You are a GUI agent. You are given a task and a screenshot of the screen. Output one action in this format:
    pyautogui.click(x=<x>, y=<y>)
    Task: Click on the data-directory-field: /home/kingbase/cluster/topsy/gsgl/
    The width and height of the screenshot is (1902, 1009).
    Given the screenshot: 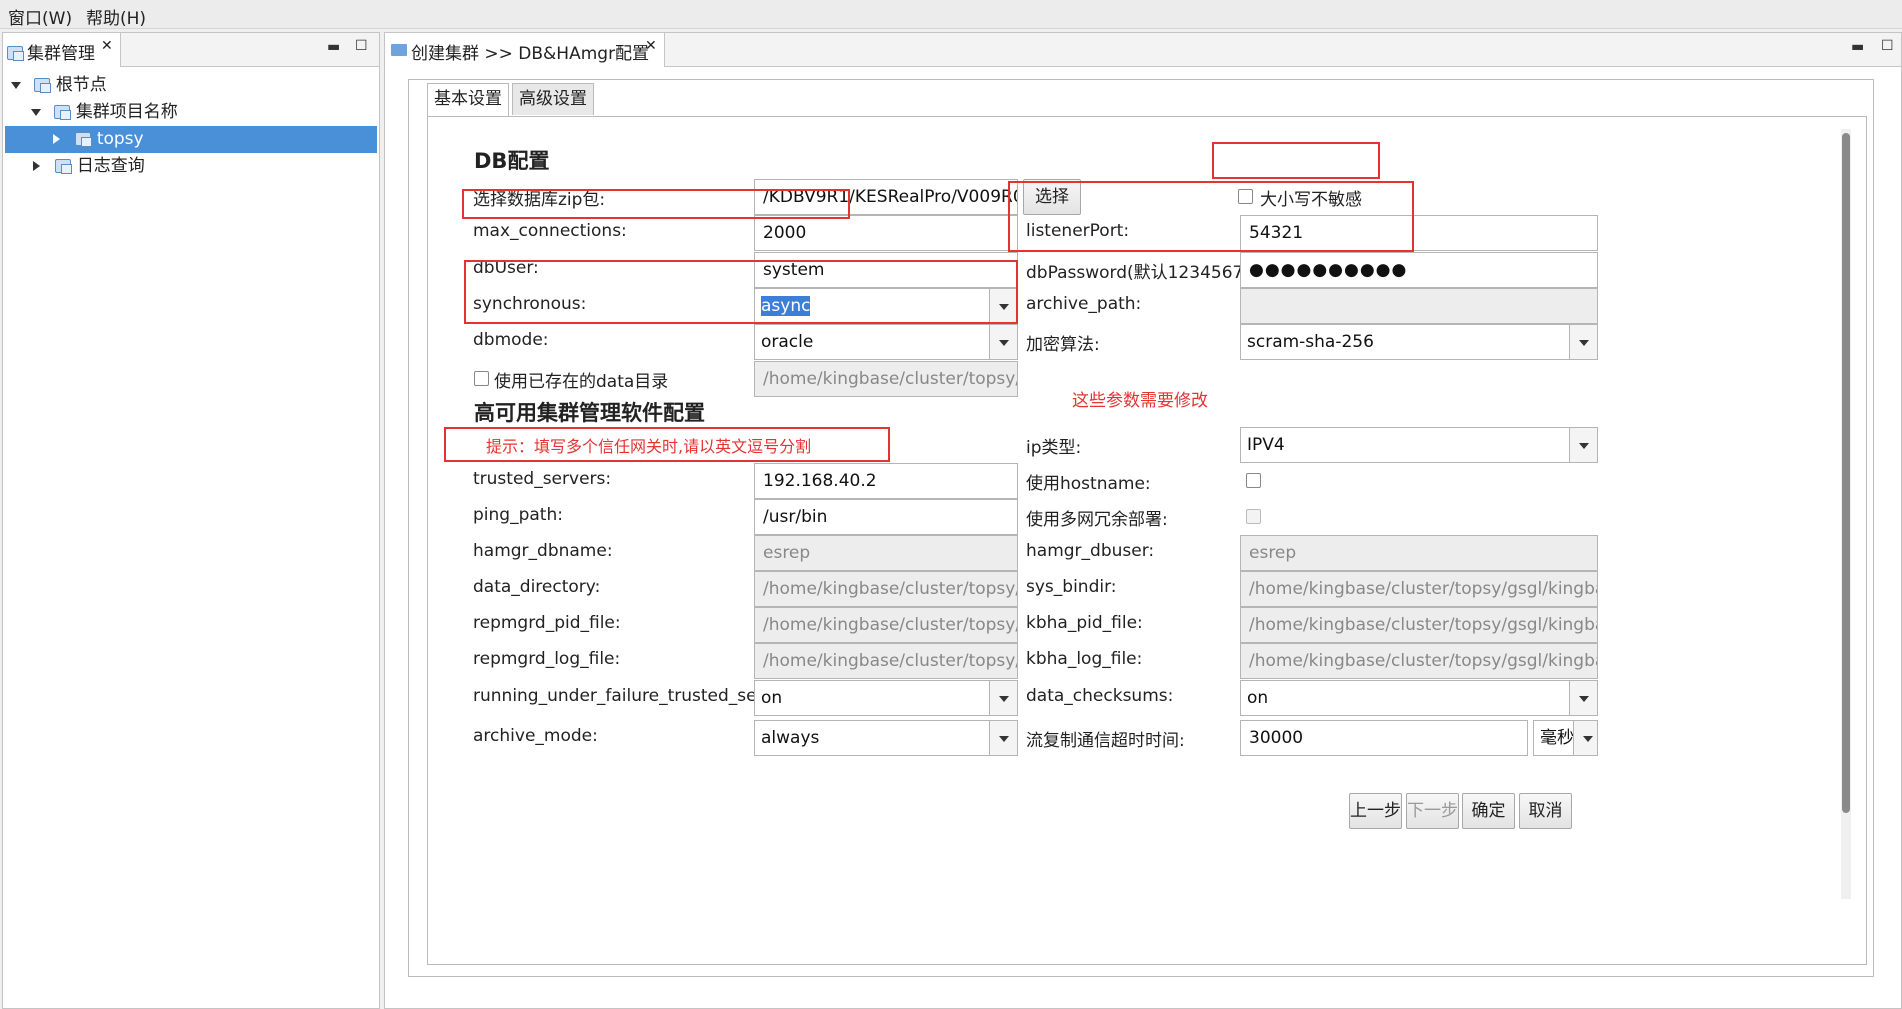 What is the action you would take?
    pyautogui.click(x=886, y=589)
    